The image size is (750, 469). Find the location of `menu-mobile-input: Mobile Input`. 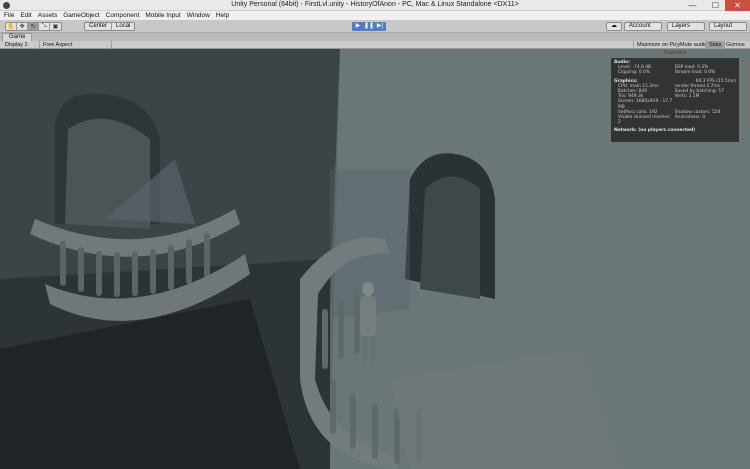

menu-mobile-input: Mobile Input is located at coordinates (162, 15).